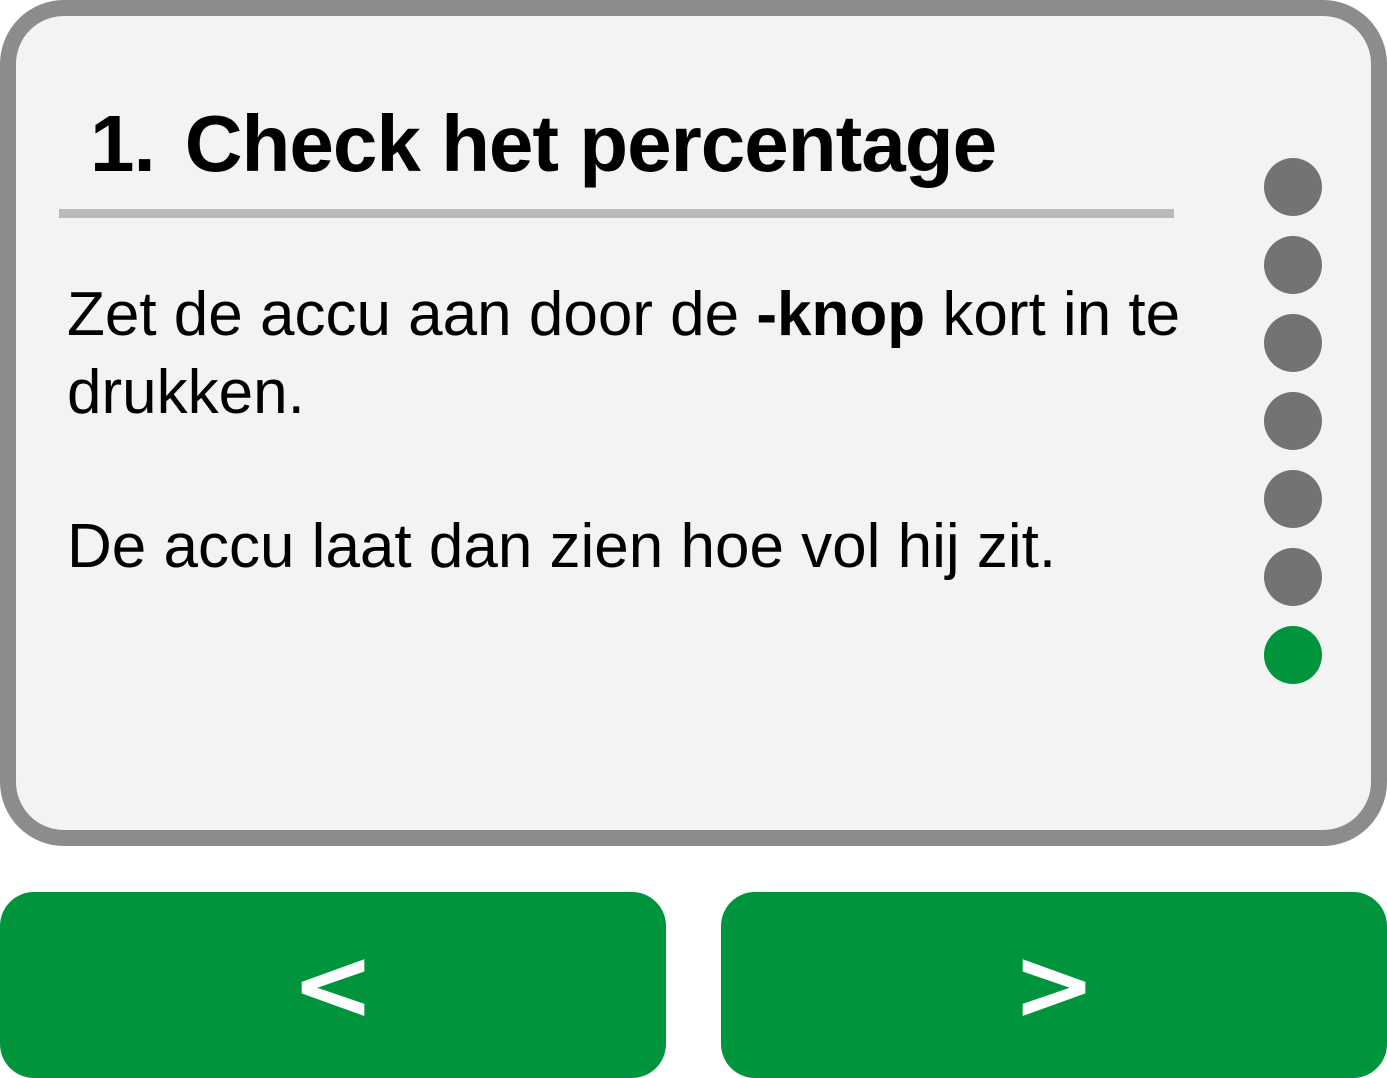 The width and height of the screenshot is (1387, 1078). I want to click on button-name-bold: -knop, so click(841, 314).